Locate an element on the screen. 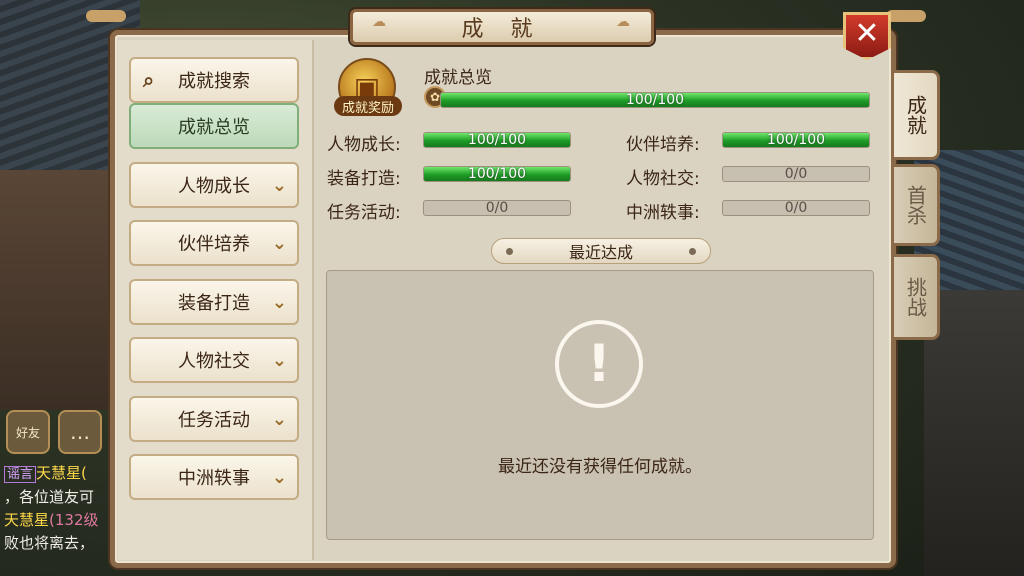 Image resolution: width=1024 pixels, height=576 pixels. menu-item-growth: 人物成长 ⌄ is located at coordinates (214, 185).